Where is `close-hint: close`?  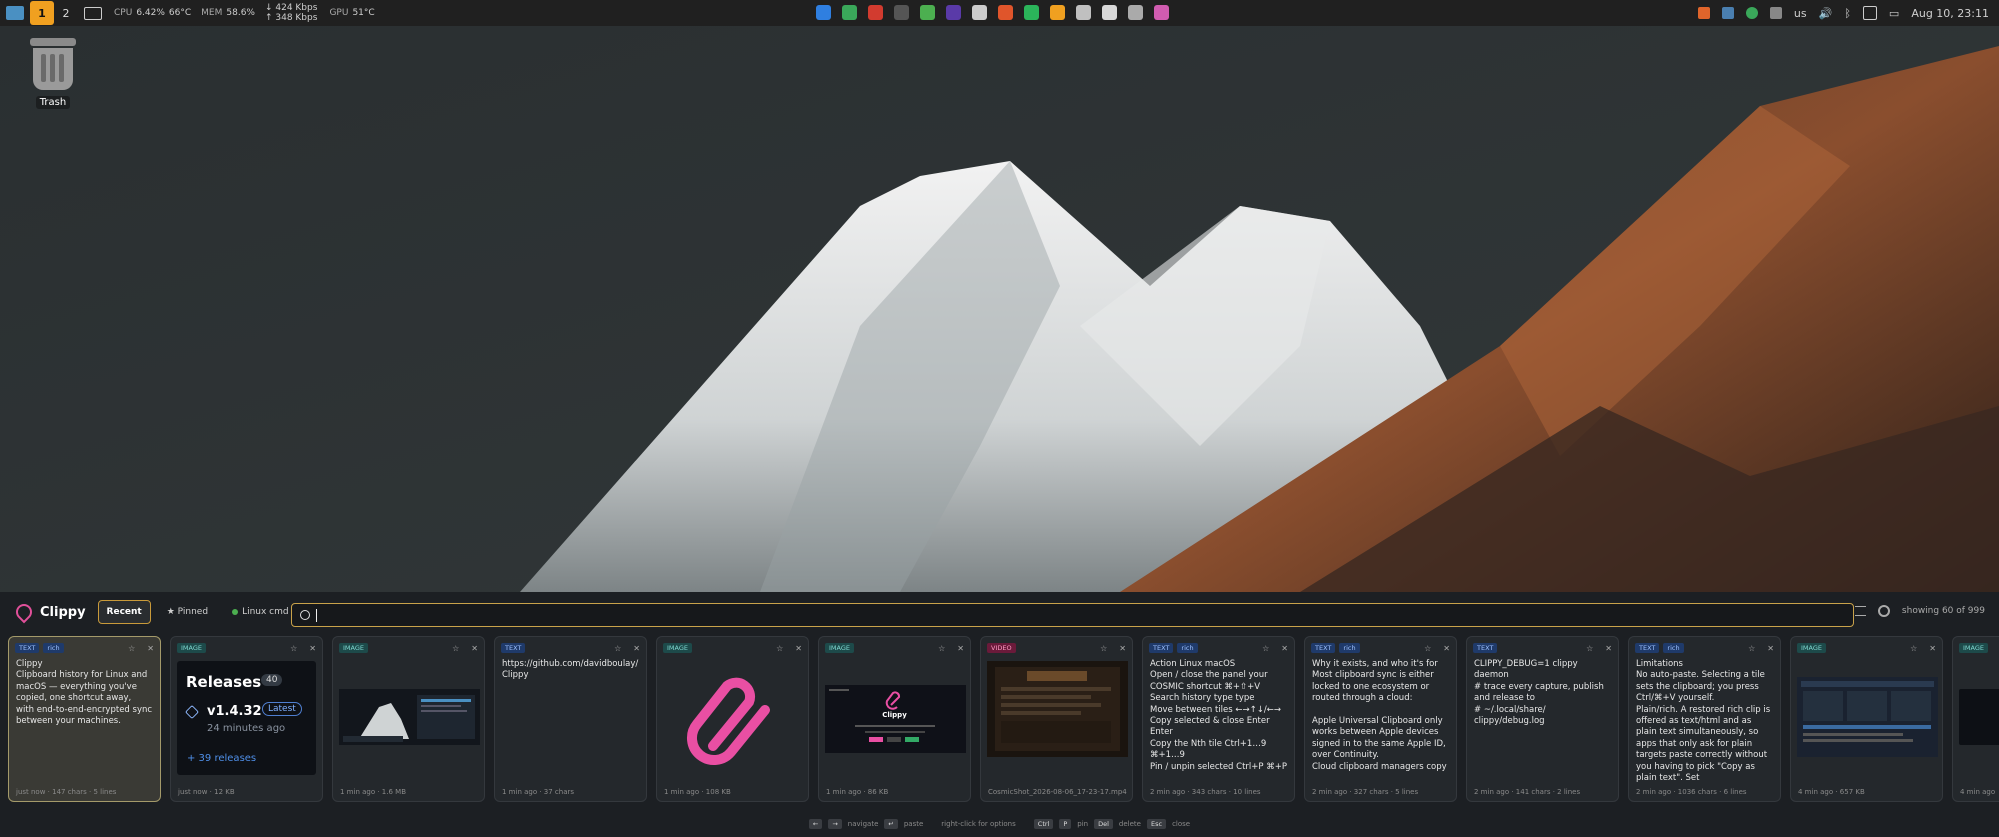 close-hint: close is located at coordinates (1181, 823).